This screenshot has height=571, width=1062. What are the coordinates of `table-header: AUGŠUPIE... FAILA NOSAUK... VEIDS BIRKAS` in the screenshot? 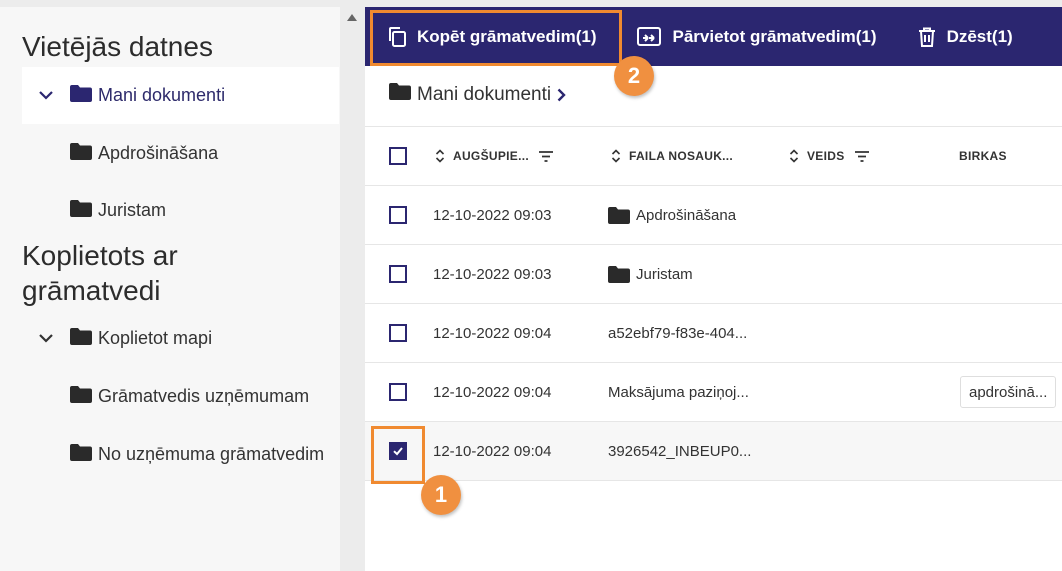 It's located at (713, 156).